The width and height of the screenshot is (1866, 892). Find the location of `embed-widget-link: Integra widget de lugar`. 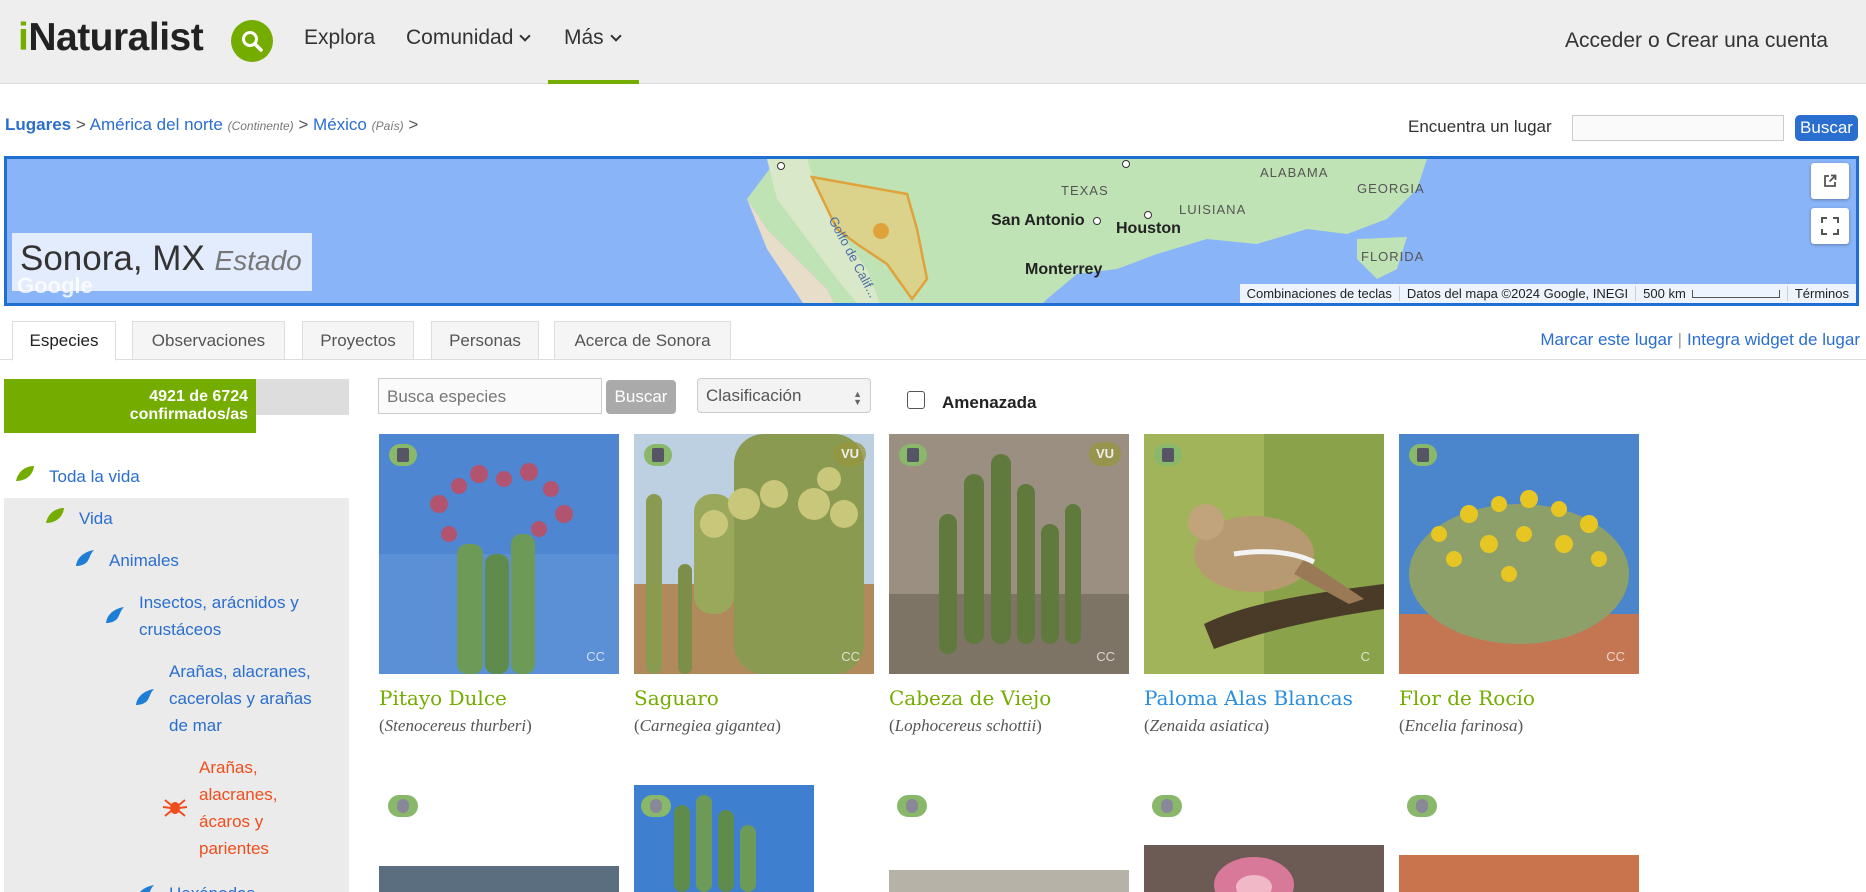

embed-widget-link: Integra widget de lugar is located at coordinates (1773, 339).